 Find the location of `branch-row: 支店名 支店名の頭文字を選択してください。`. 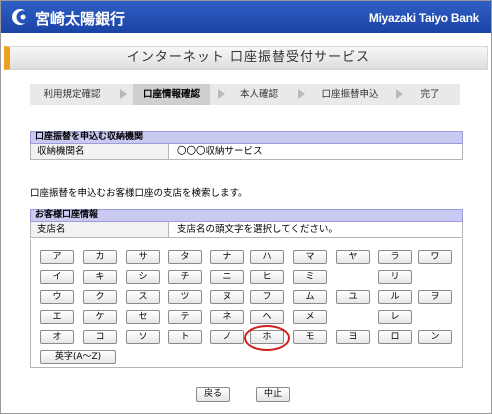

branch-row: 支店名 支店名の頭文字を選択してください。 is located at coordinates (246, 230).